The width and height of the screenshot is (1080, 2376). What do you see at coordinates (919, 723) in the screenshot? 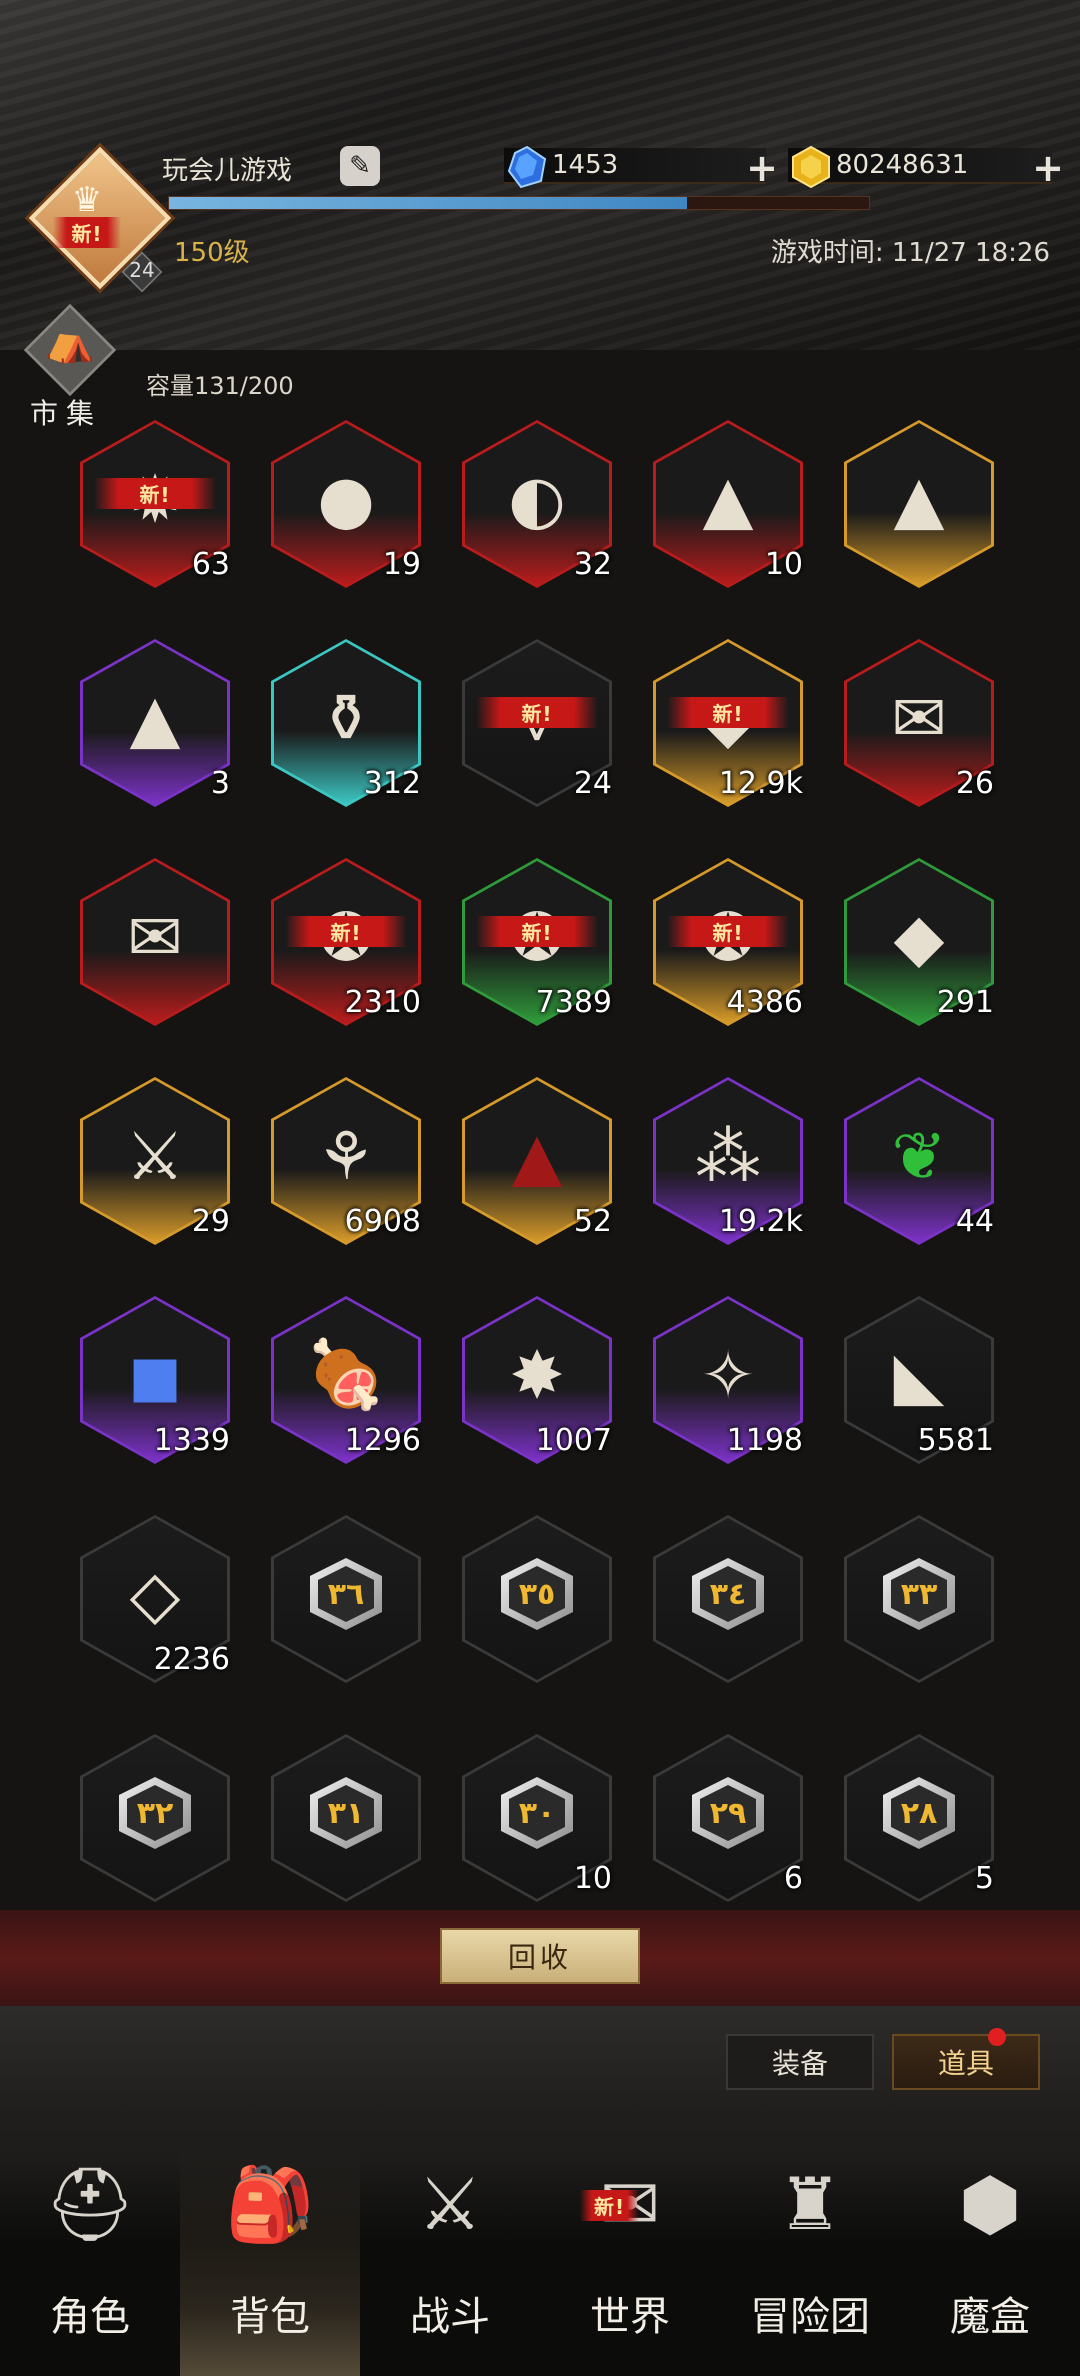
I see `inventory-slot: ✉ 26` at bounding box center [919, 723].